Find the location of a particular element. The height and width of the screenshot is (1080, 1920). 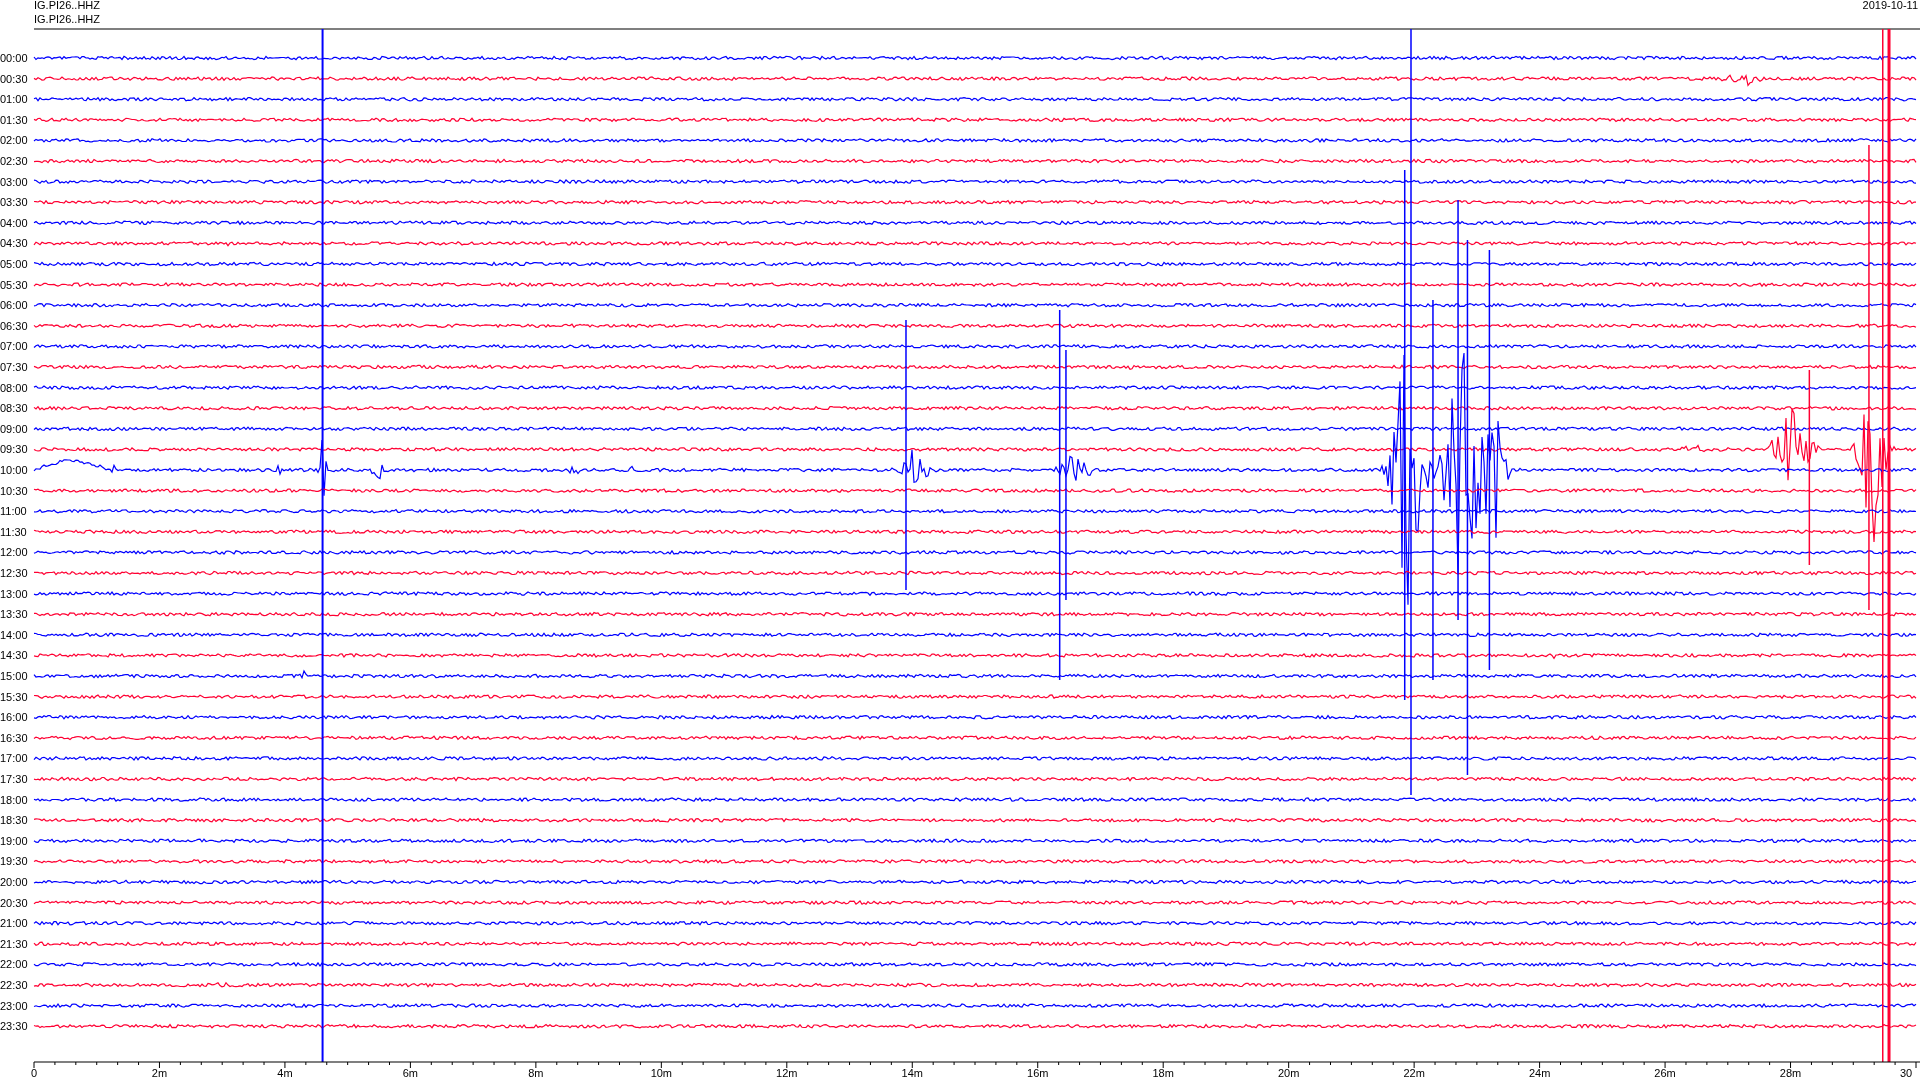

axis-tick-label: 24m is located at coordinates (1539, 1073).